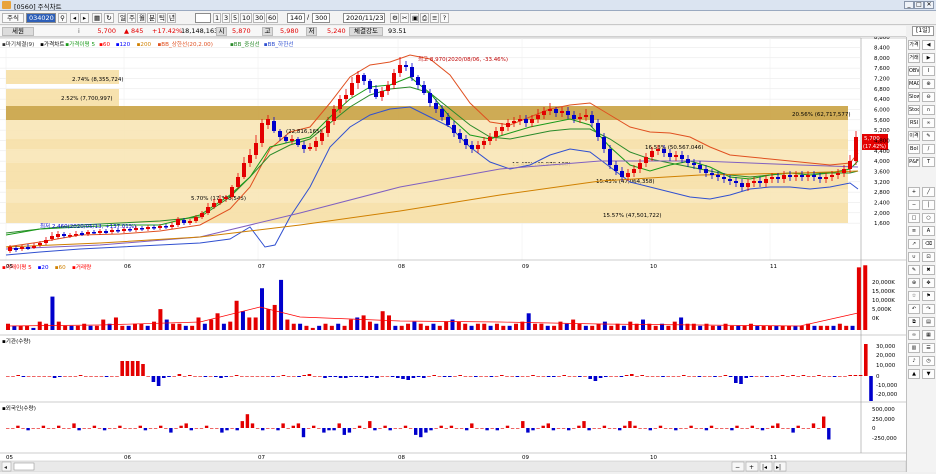 The width and height of the screenshot is (936, 474). I want to click on interval-30-button: 30, so click(259, 18).